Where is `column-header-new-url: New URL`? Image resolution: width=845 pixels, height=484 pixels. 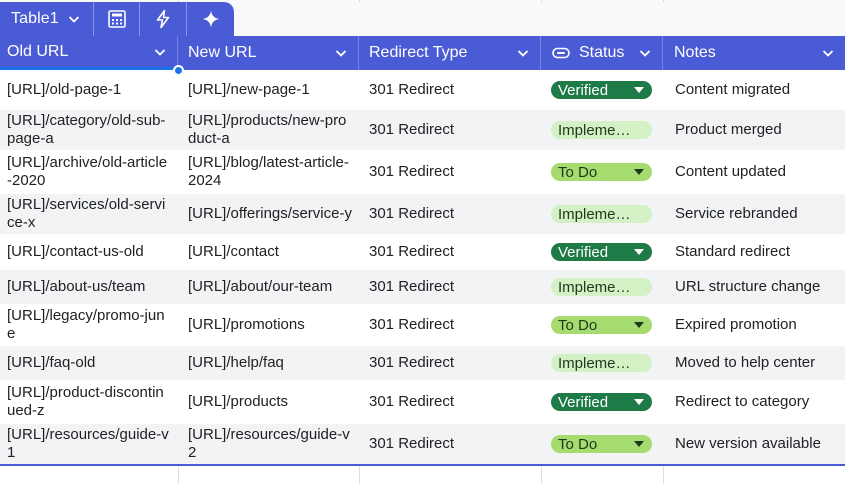 column-header-new-url: New URL is located at coordinates (268, 53).